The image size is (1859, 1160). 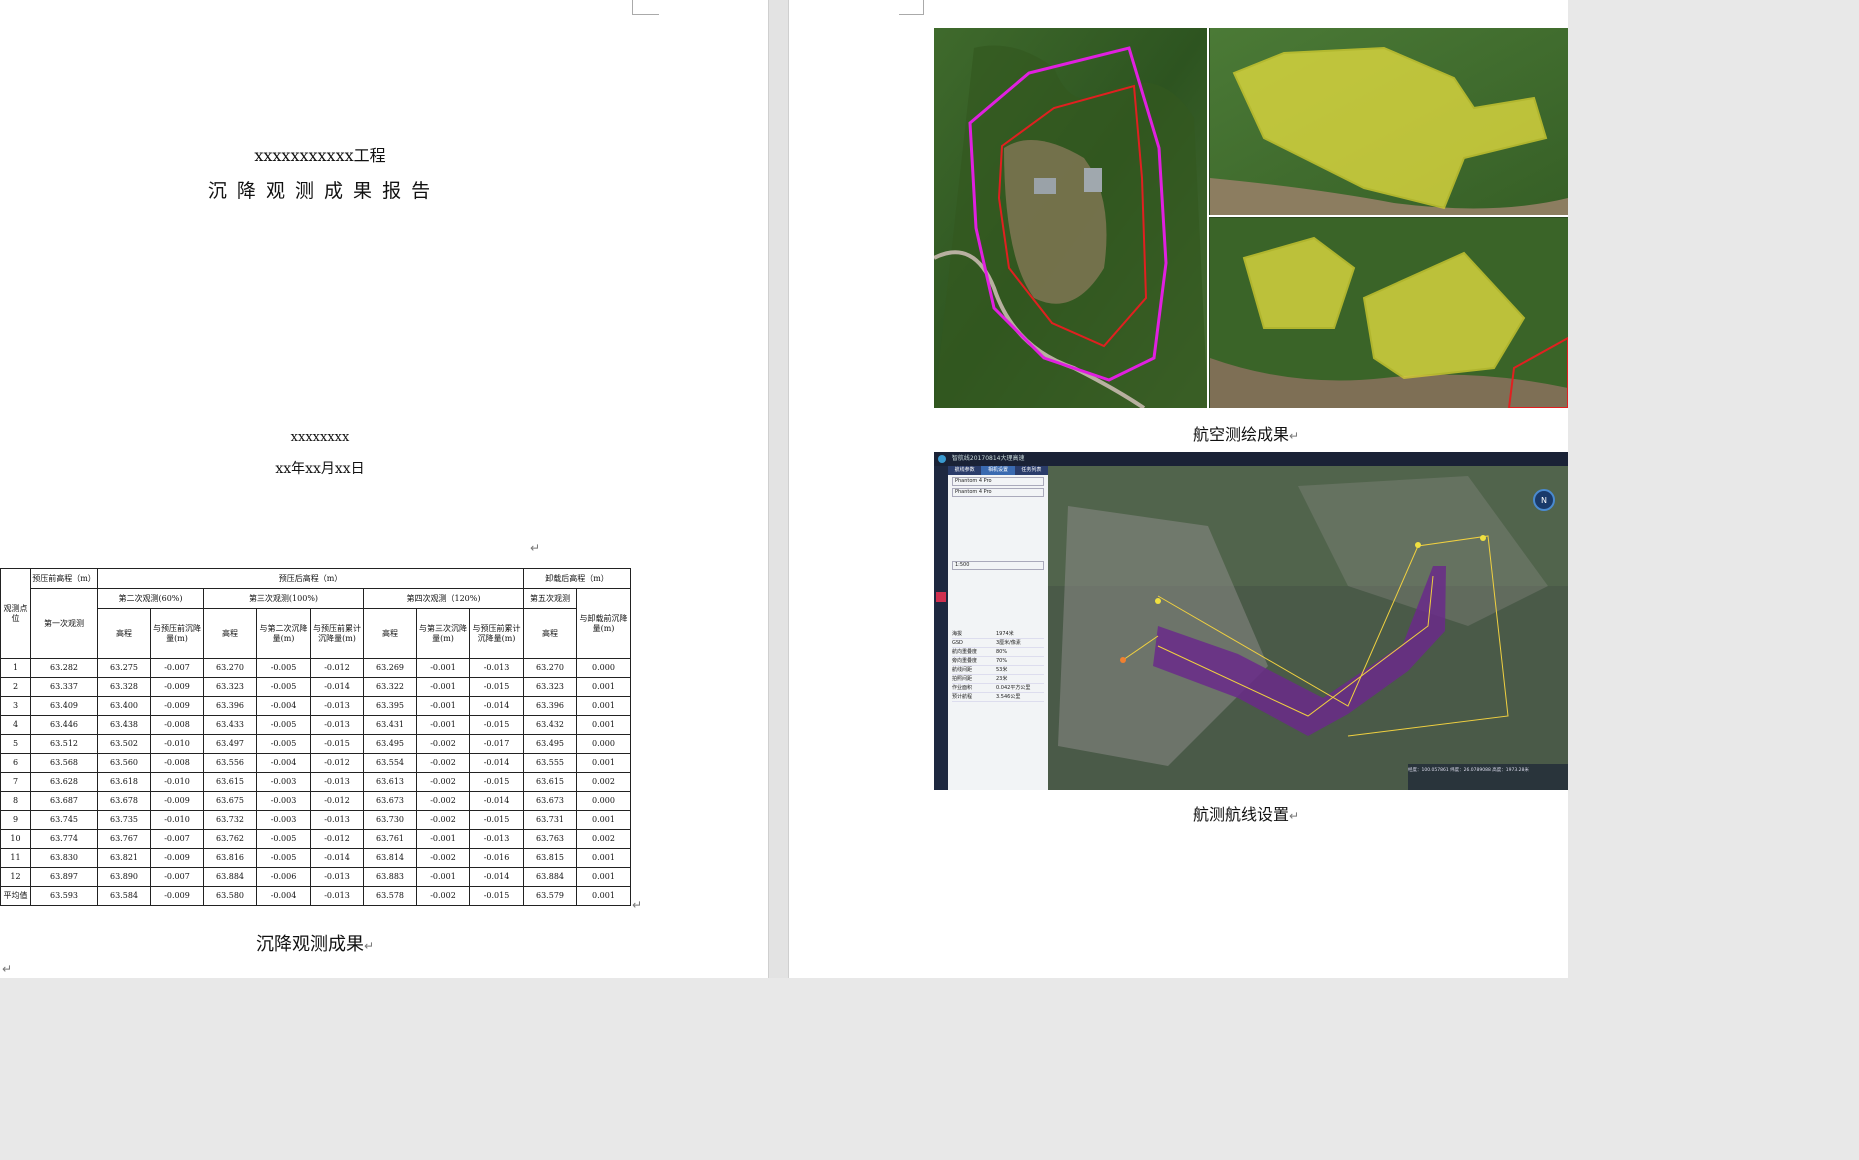 I want to click on table-cell: 63.883, so click(x=390, y=877).